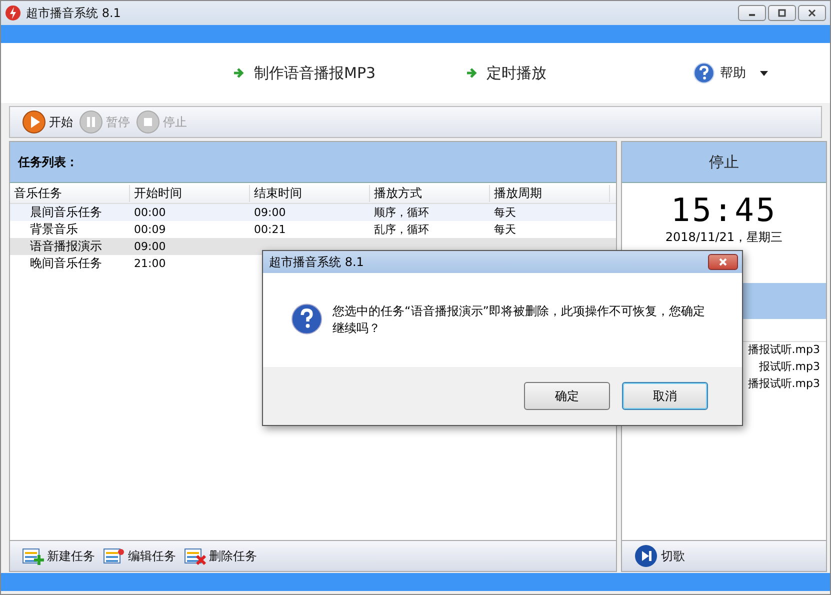 This screenshot has width=831, height=595. I want to click on stop-icon, so click(148, 122).